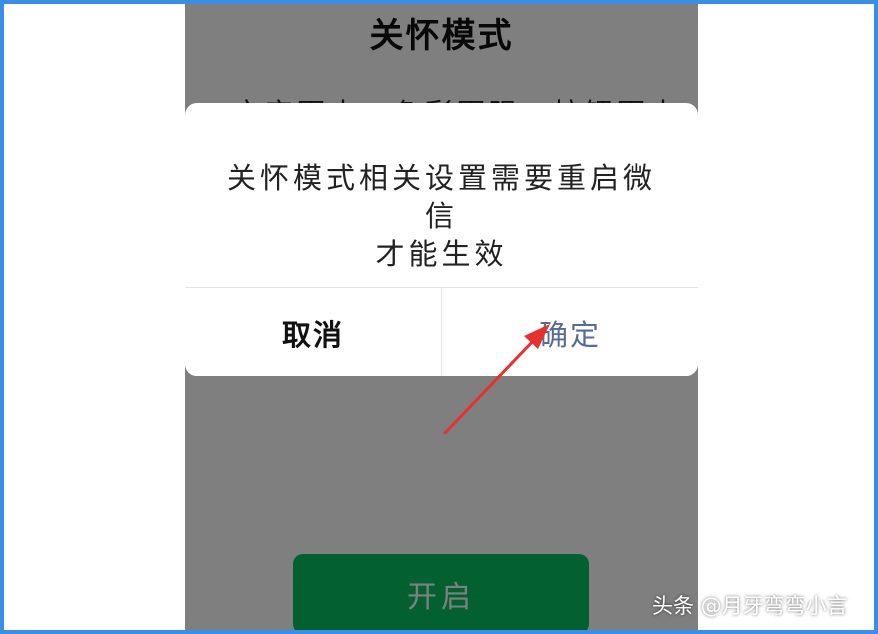 This screenshot has height=634, width=878. What do you see at coordinates (441, 254) in the screenshot?
I see `dialog-message-line2: 才能生效` at bounding box center [441, 254].